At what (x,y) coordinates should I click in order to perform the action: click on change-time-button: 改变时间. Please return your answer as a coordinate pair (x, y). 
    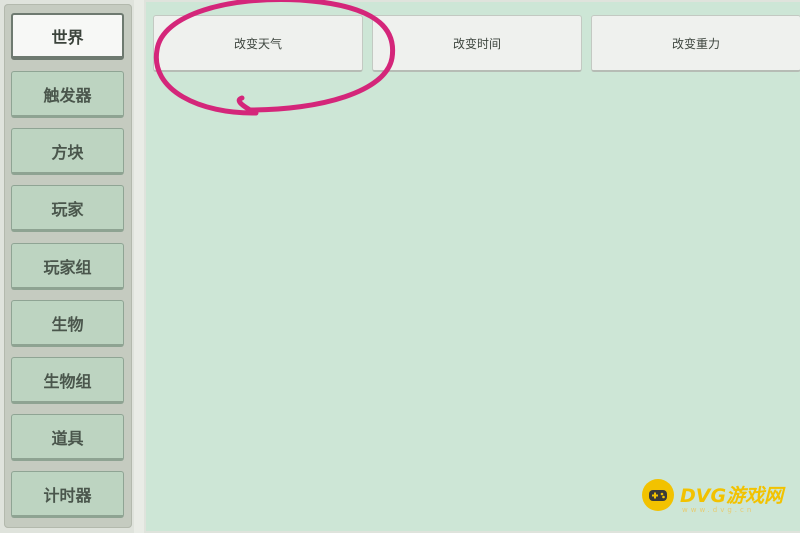
    Looking at the image, I should click on (477, 43).